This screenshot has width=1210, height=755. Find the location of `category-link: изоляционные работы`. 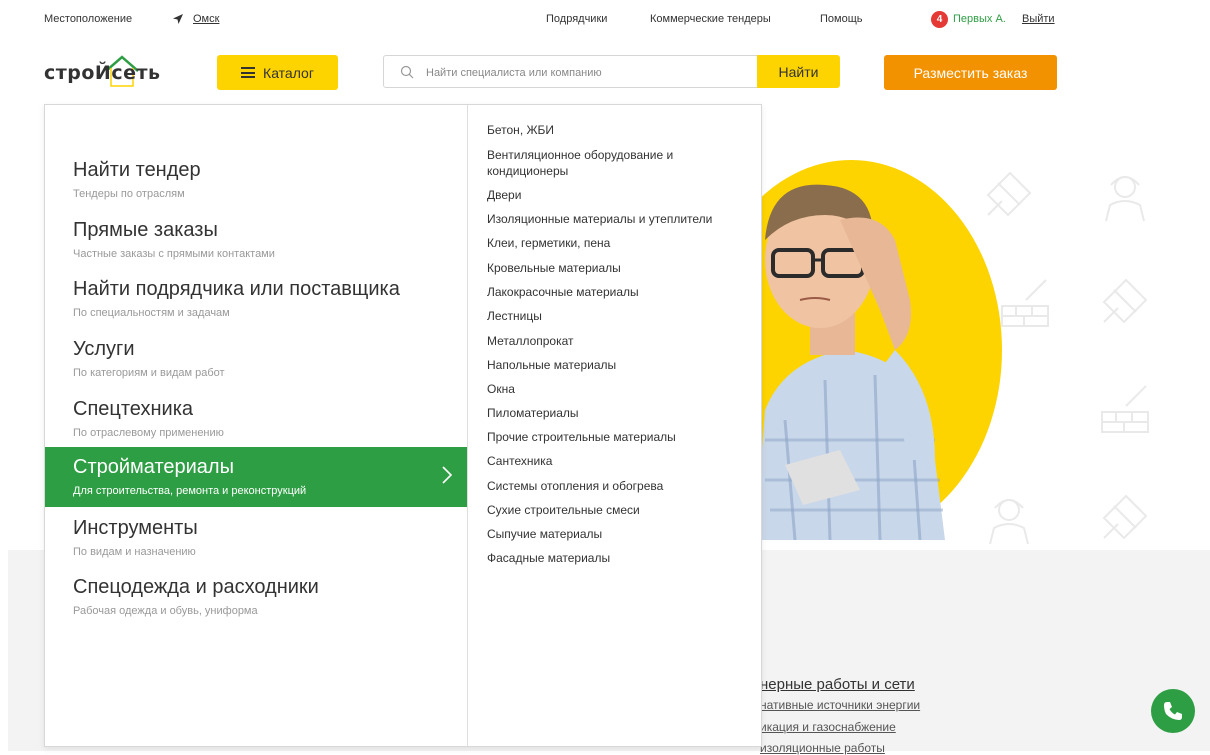

category-link: изоляционные работы is located at coordinates (822, 748).